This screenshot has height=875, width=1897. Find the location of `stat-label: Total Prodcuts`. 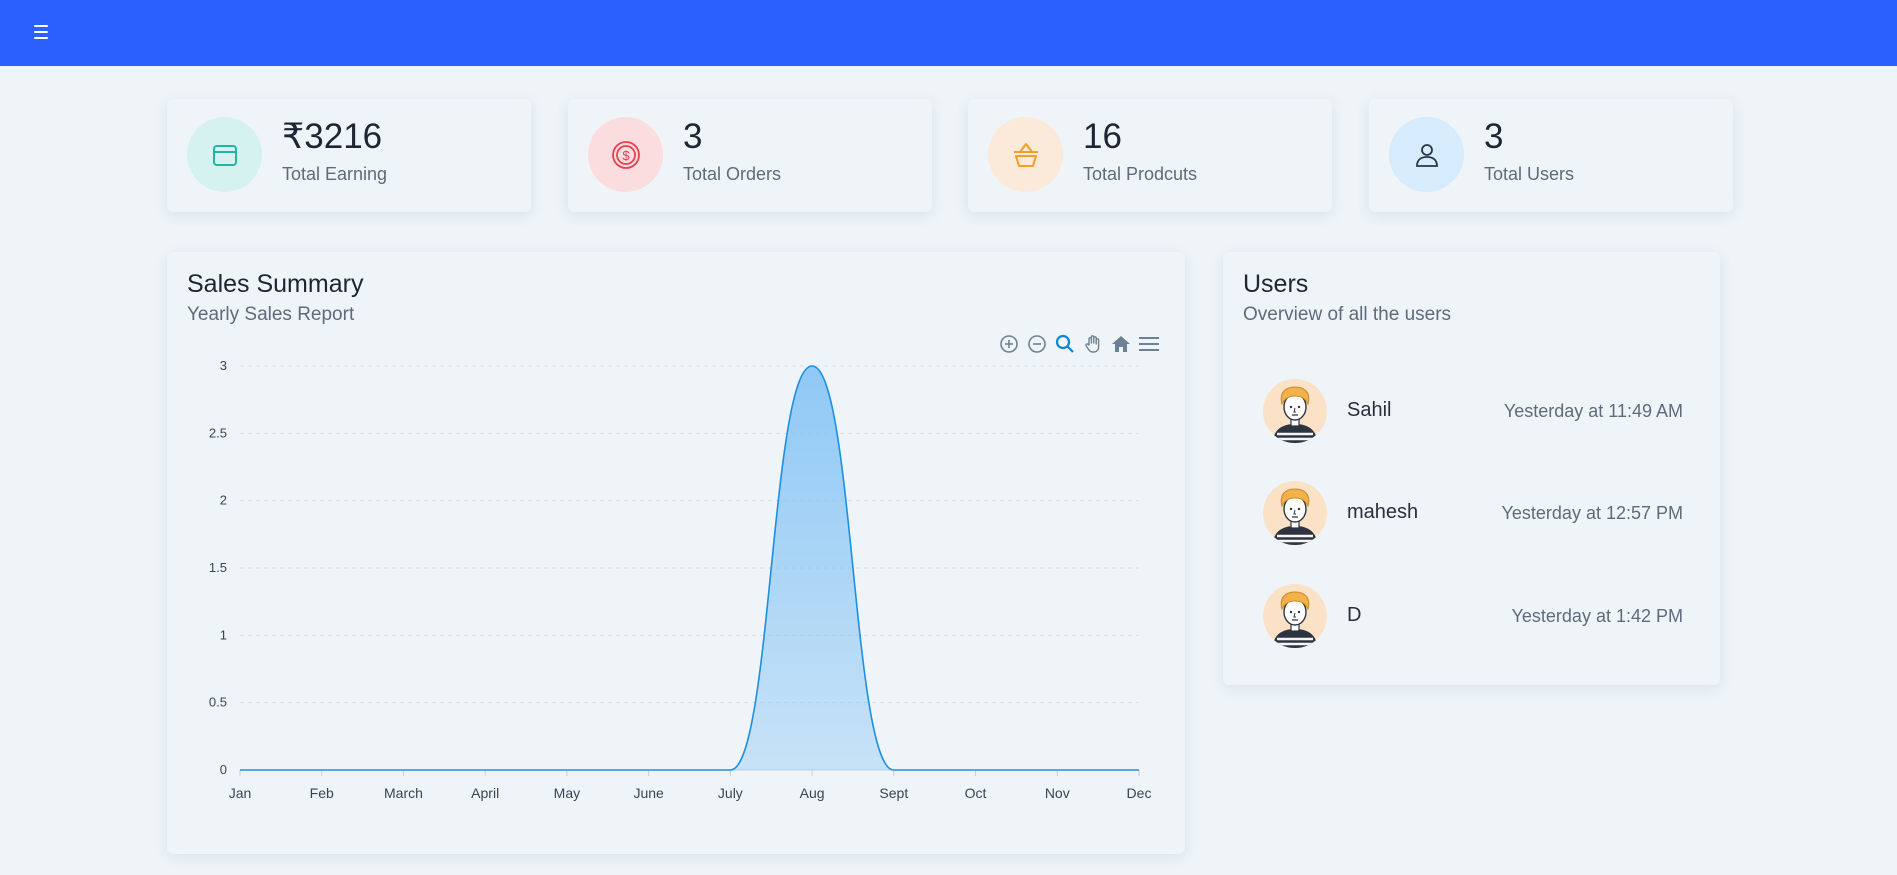

stat-label: Total Prodcuts is located at coordinates (1140, 174).